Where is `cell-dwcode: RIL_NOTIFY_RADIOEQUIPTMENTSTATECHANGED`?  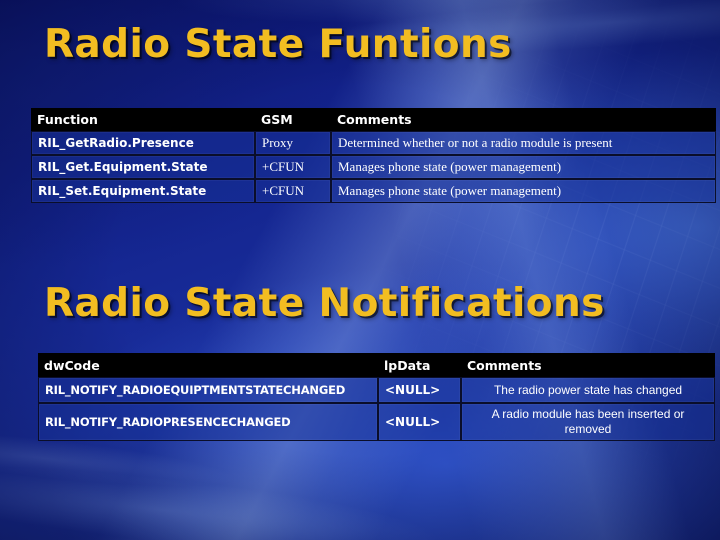 cell-dwcode: RIL_NOTIFY_RADIOEQUIPTMENTSTATECHANGED is located at coordinates (208, 390).